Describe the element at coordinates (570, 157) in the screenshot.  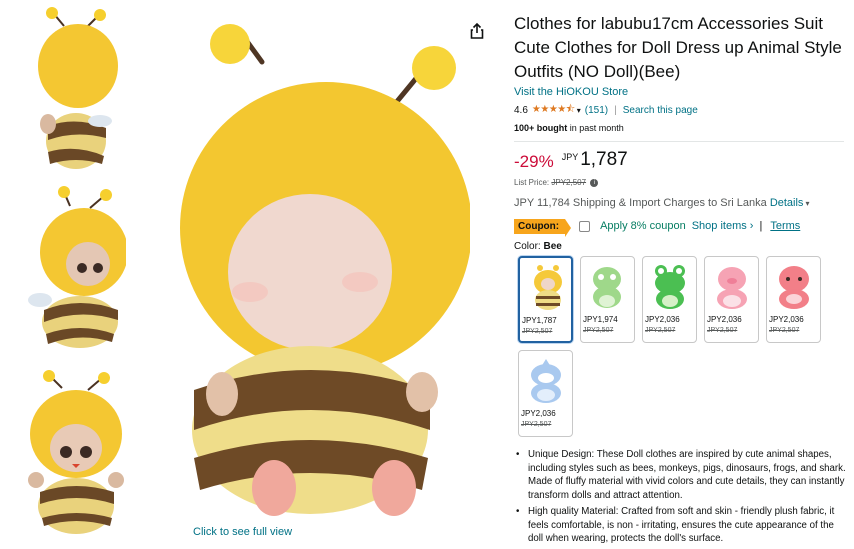
I see `price-currency: JPY` at that location.